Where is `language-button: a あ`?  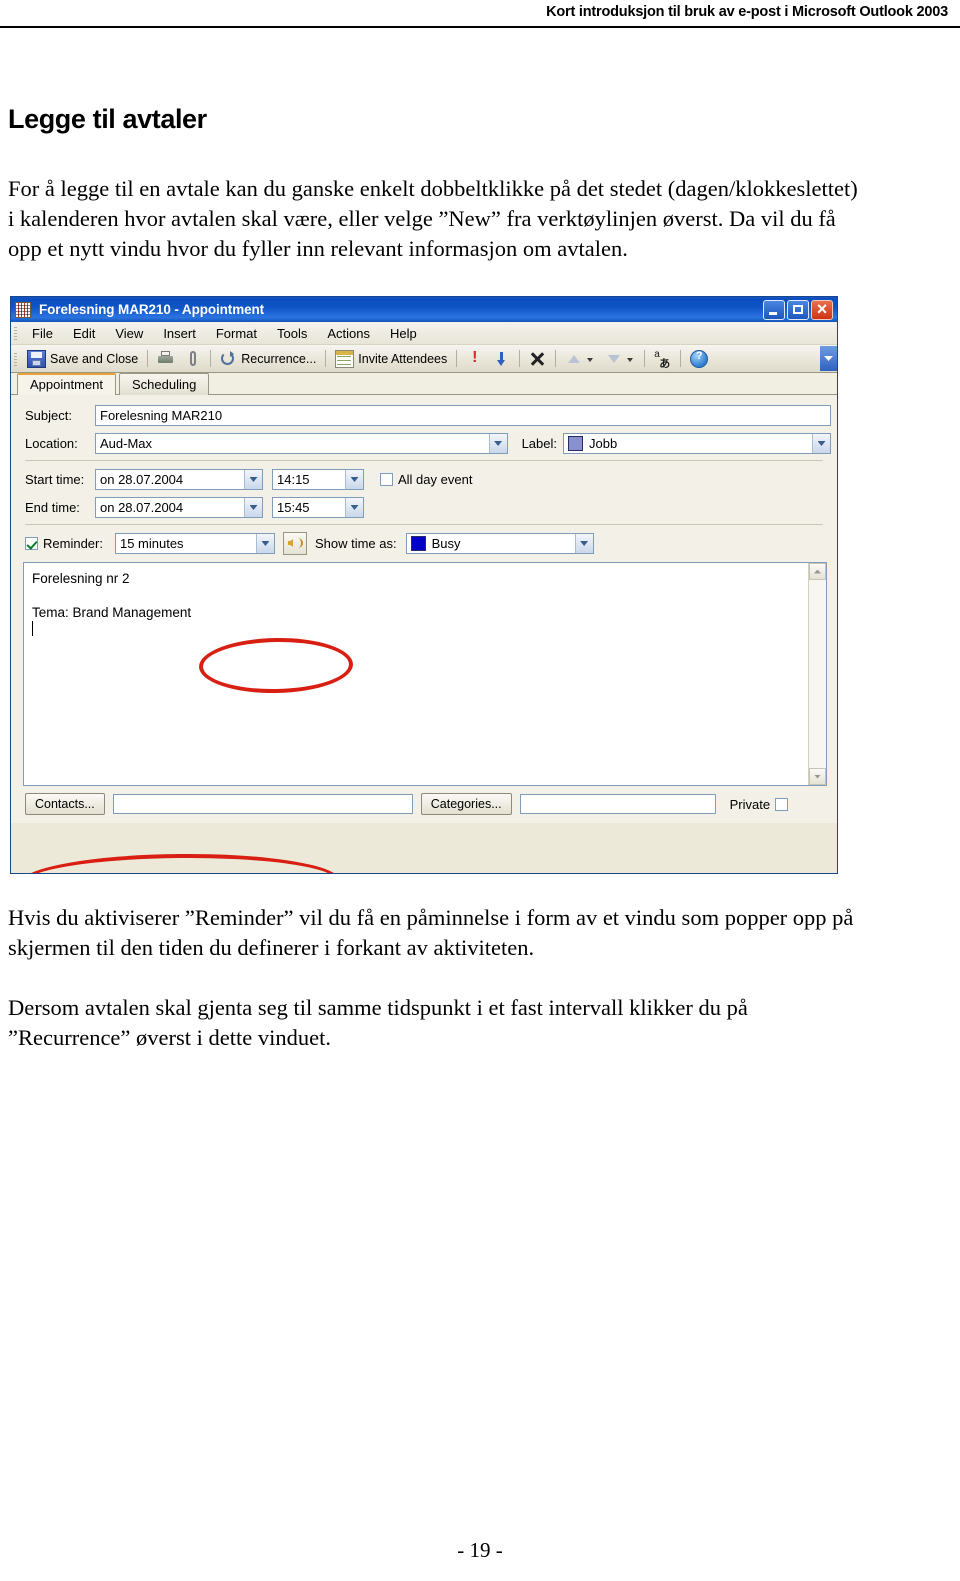
language-button: a あ is located at coordinates (662, 359).